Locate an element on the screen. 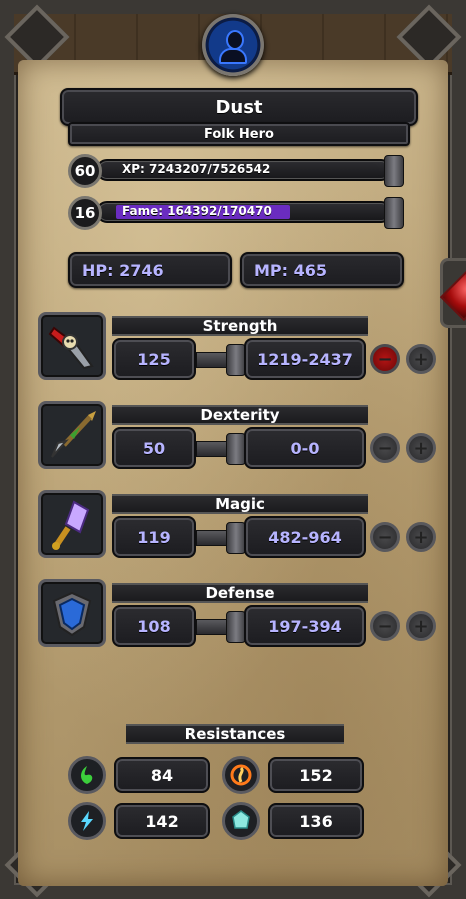 The height and width of the screenshot is (899, 466). level-badge: 60 is located at coordinates (85, 171).